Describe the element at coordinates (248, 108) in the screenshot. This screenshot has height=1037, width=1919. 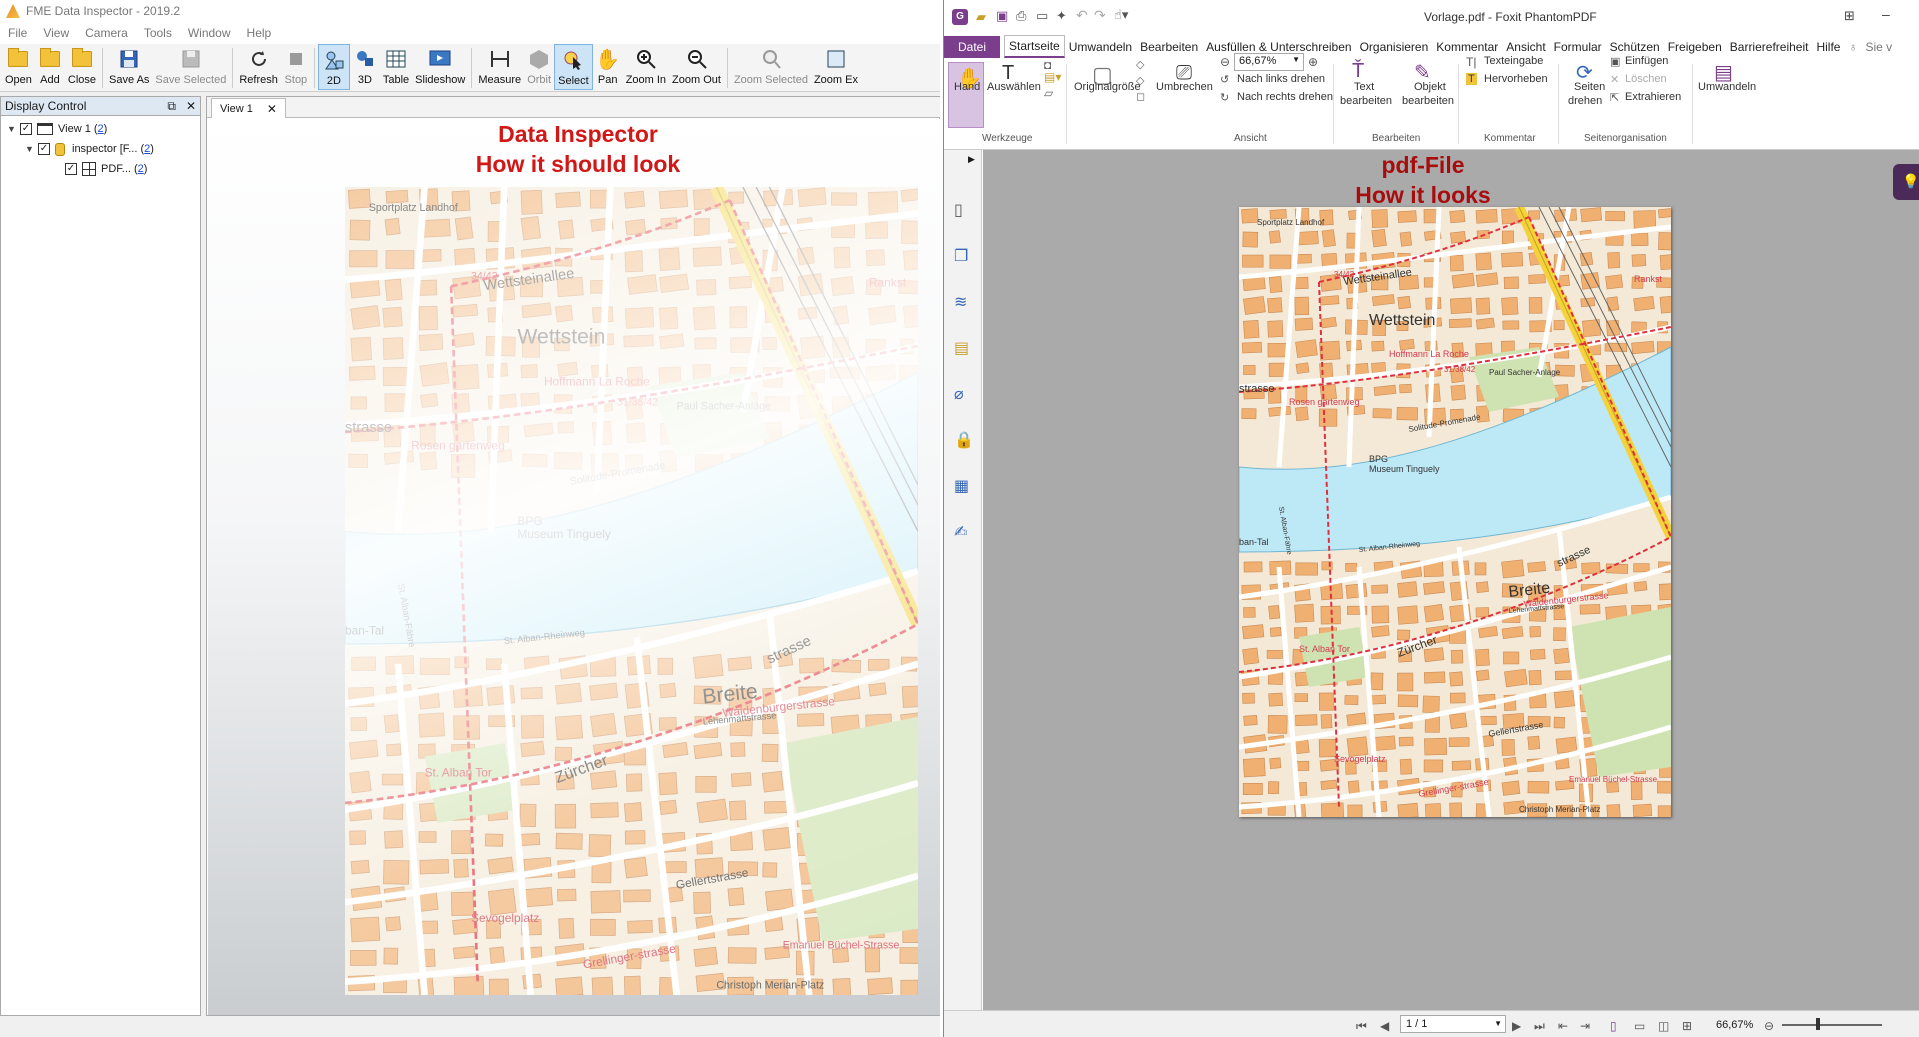
I see `tab-view-1: View 1 ✕` at that location.